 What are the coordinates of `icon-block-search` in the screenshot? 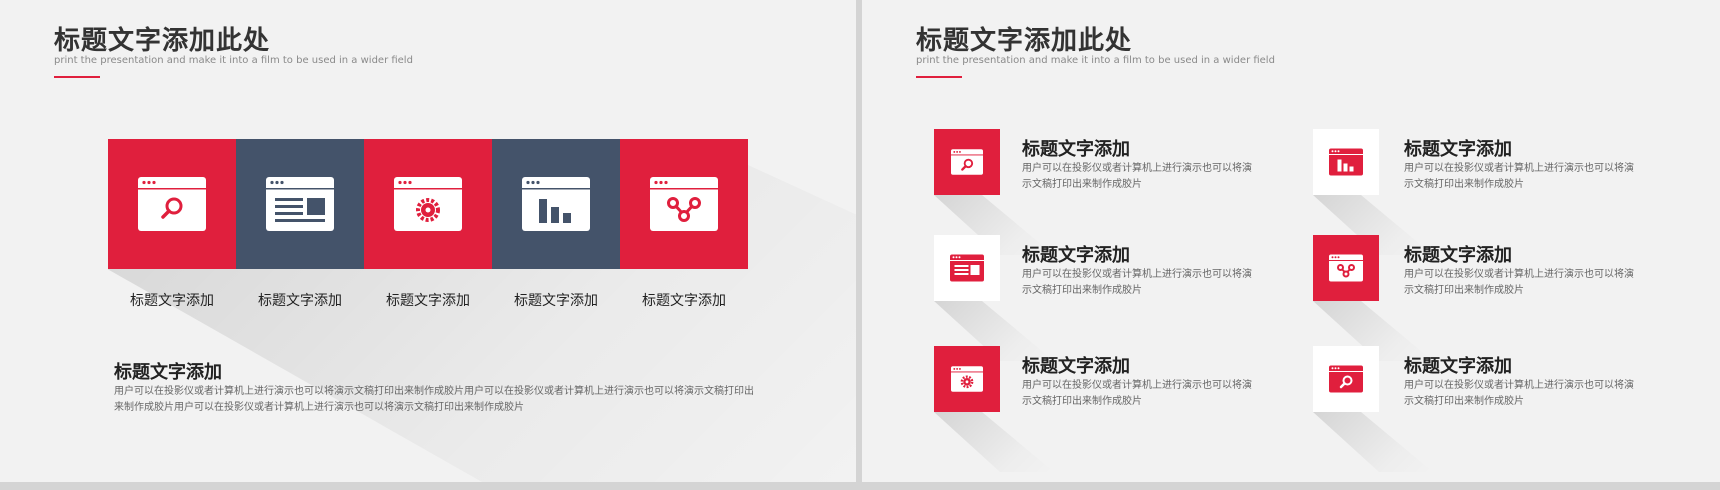 It's located at (172, 204).